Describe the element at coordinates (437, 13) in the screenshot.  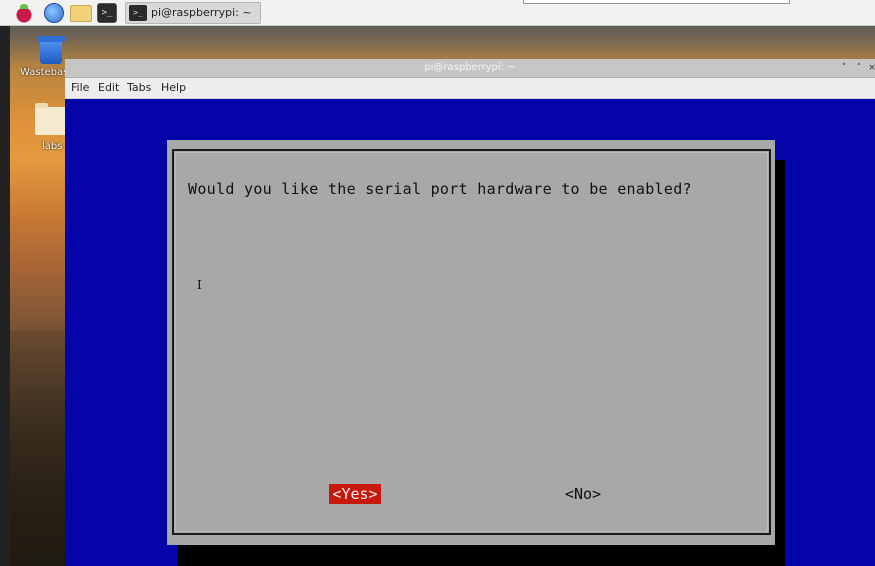
I see `taskbar: >_ >_ pi@raspberrypi: ~` at that location.